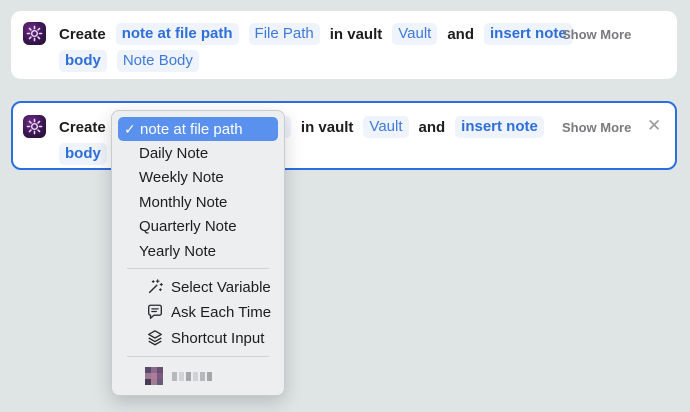 The image size is (690, 412). Describe the element at coordinates (221, 312) in the screenshot. I see `menu-item-label: Ask Each Time` at that location.